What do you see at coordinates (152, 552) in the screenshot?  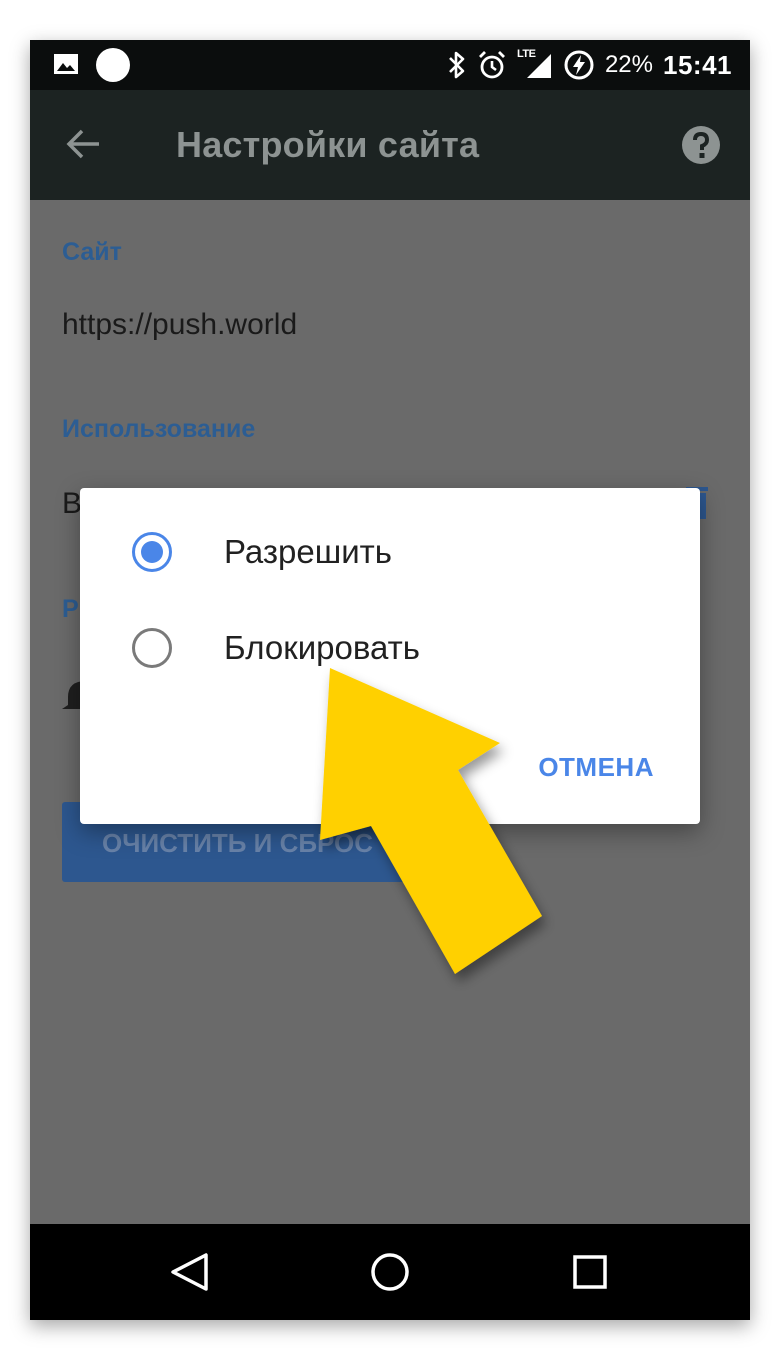 I see `radio-checked-icon` at bounding box center [152, 552].